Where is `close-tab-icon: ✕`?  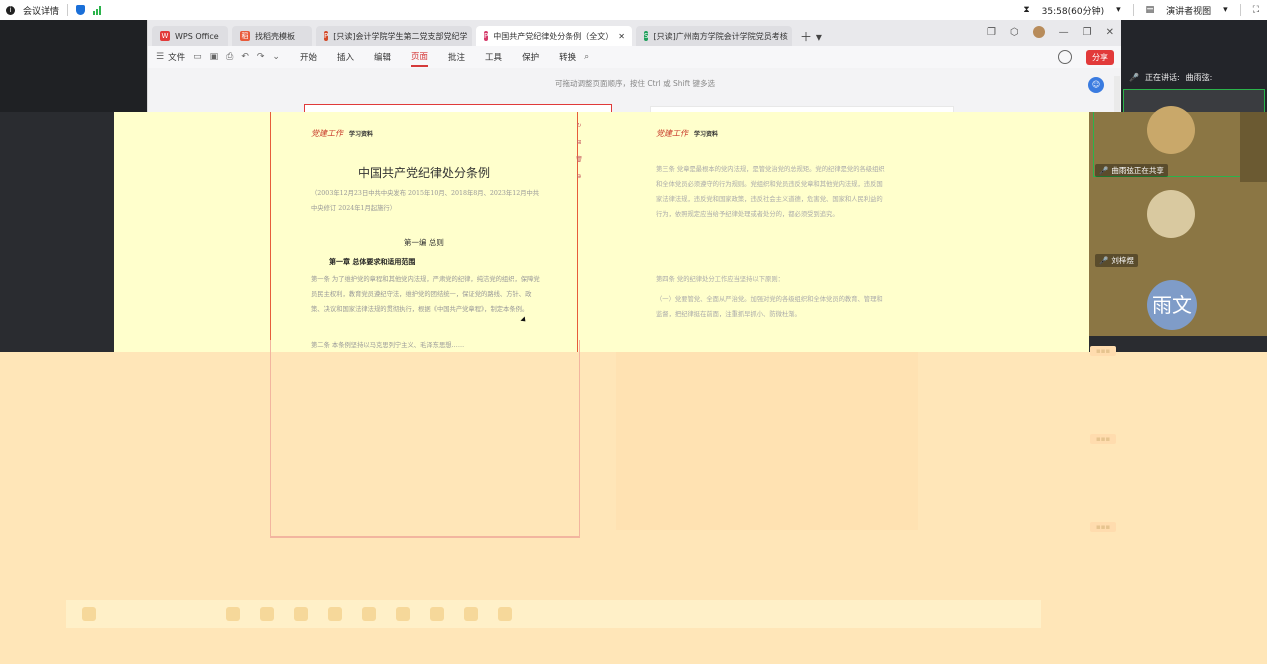
close-tab-icon: ✕ is located at coordinates (621, 36).